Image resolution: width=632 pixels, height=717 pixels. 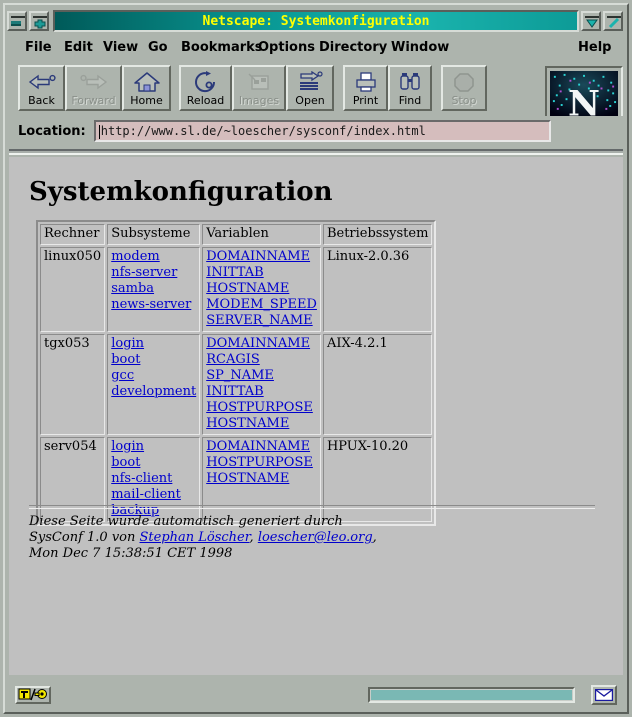 I want to click on cell-subsysteme: login boot gcc development, so click(x=154, y=384).